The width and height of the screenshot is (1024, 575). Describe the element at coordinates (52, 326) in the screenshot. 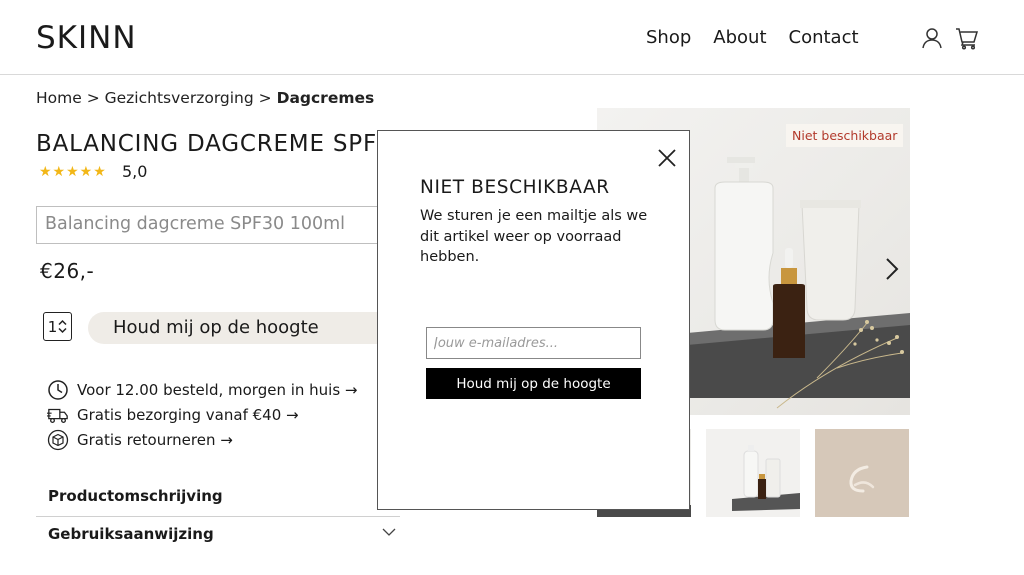

I see `quantity-value: 1` at that location.